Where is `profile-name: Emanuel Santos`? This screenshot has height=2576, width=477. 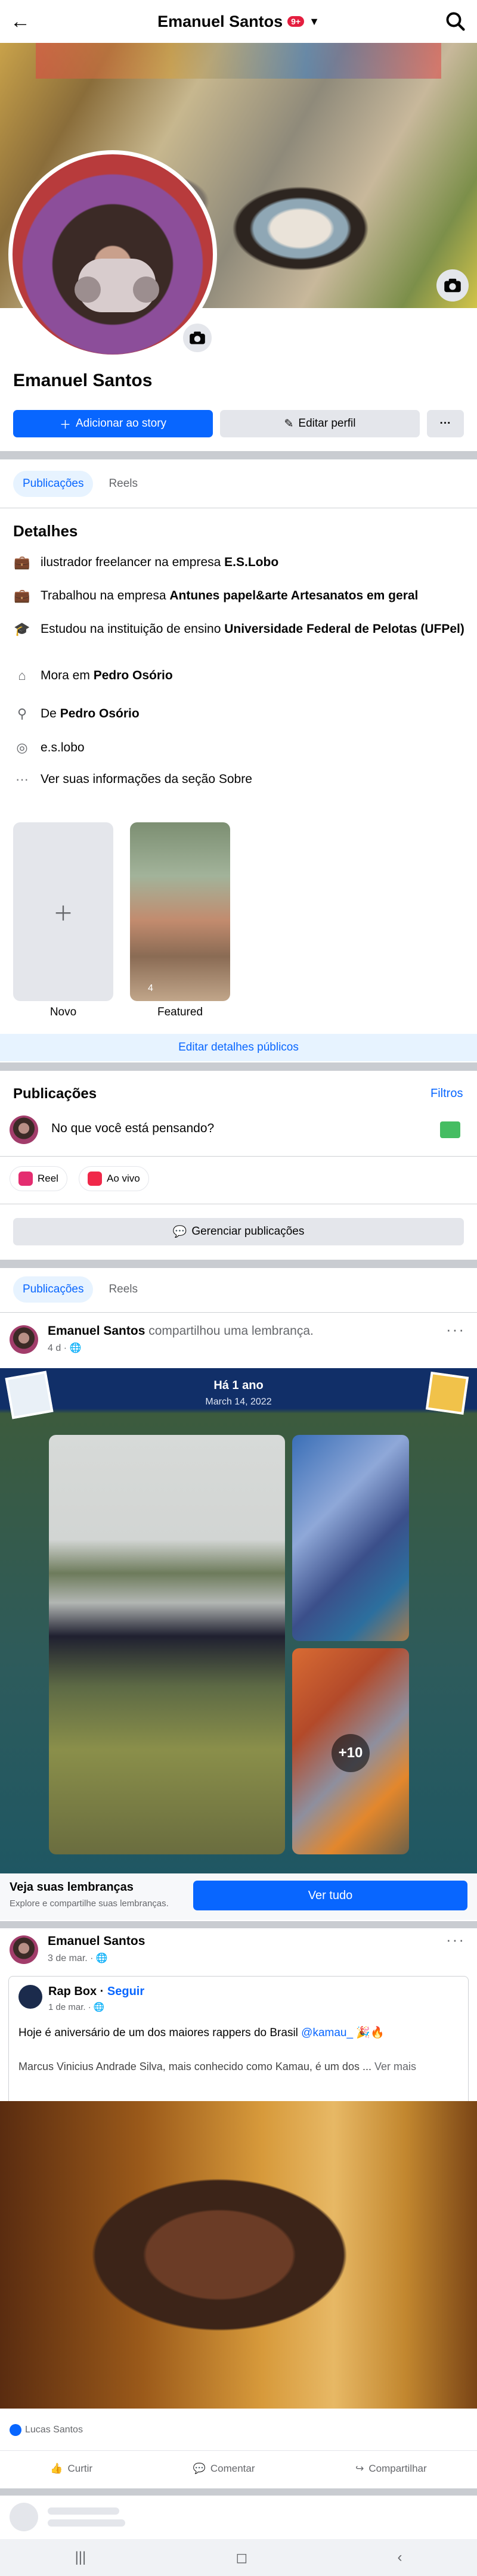 profile-name: Emanuel Santos is located at coordinates (83, 381).